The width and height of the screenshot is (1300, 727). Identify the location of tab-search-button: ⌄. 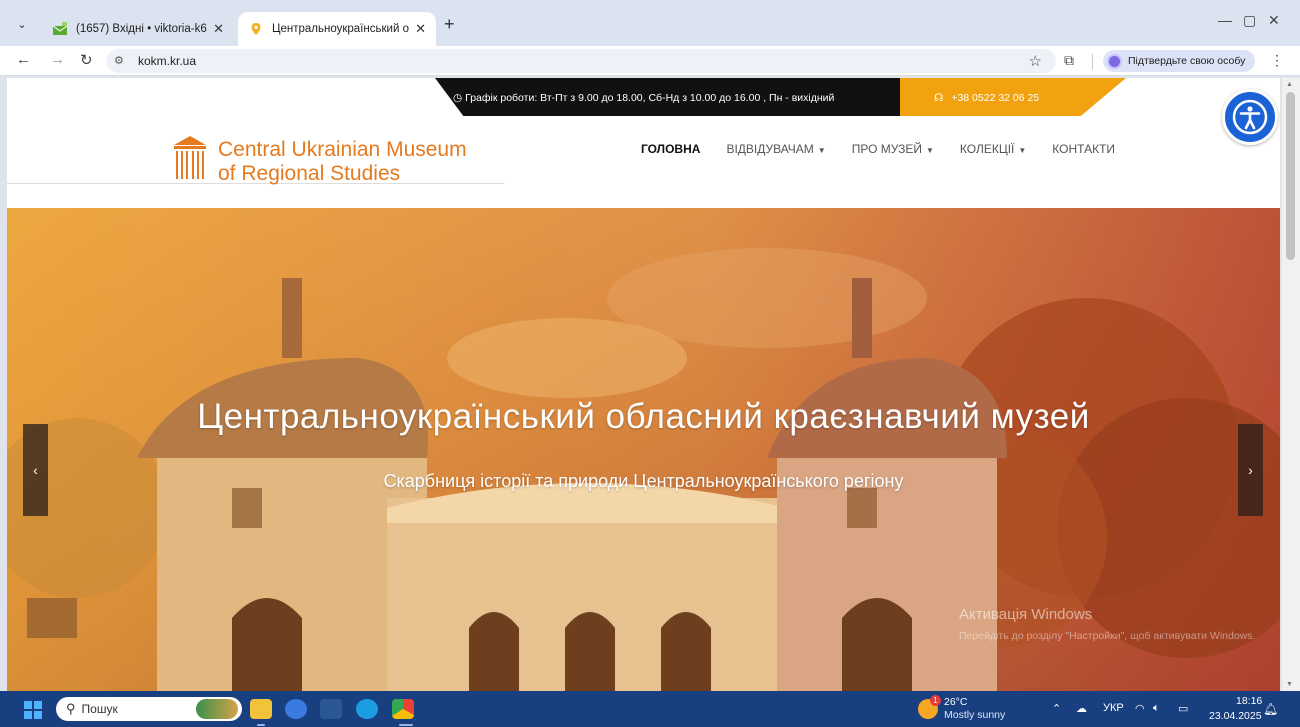
(22, 24).